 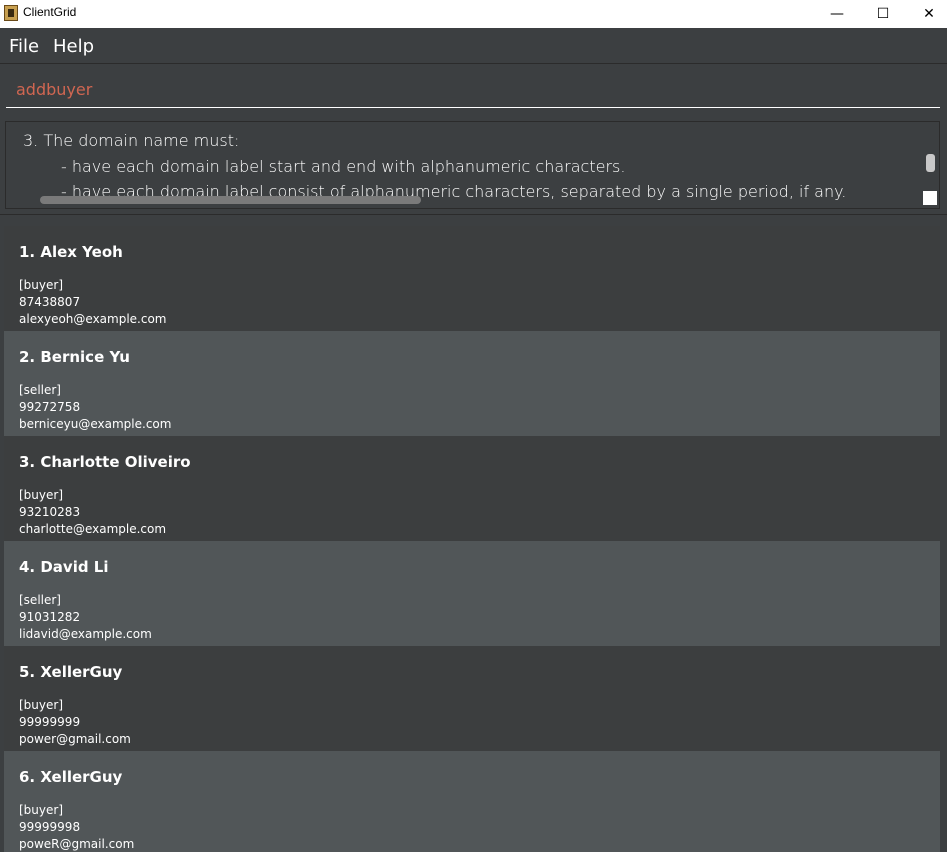 I want to click on close-icon: ✕, so click(x=926, y=14).